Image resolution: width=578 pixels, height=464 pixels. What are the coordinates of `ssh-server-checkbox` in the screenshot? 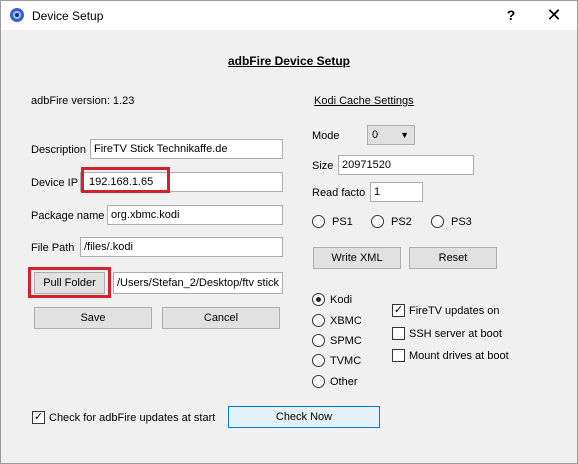 It's located at (398, 333).